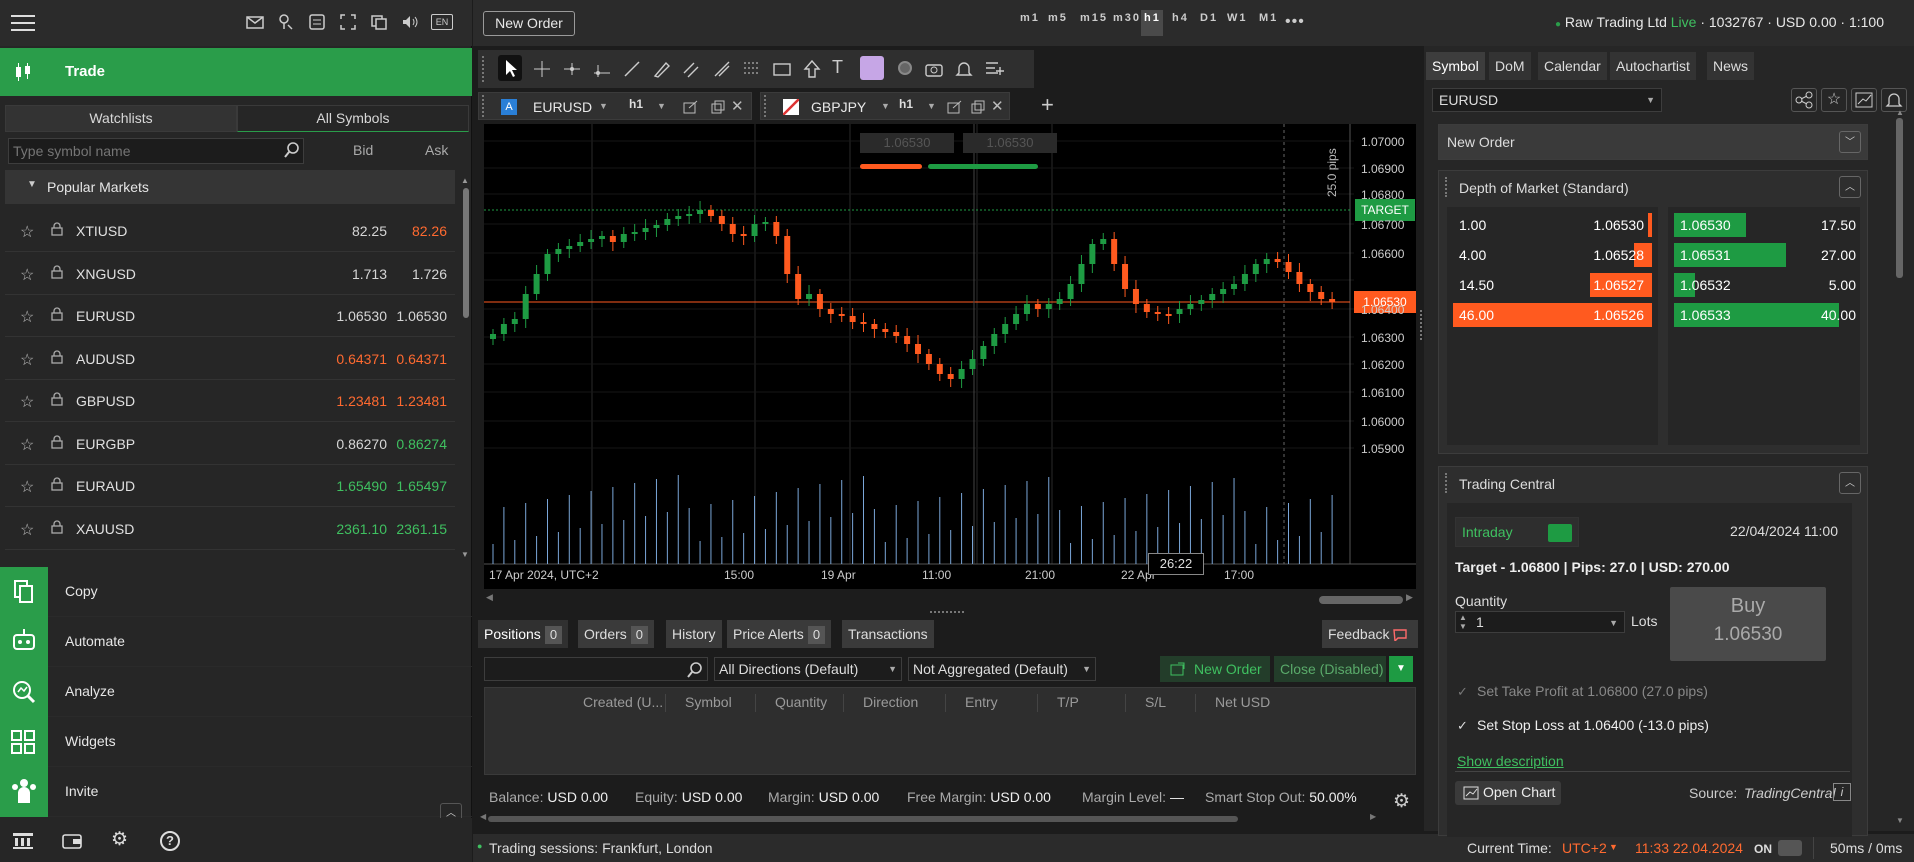  What do you see at coordinates (236, 642) in the screenshot?
I see `menu-item-automate: Automate` at bounding box center [236, 642].